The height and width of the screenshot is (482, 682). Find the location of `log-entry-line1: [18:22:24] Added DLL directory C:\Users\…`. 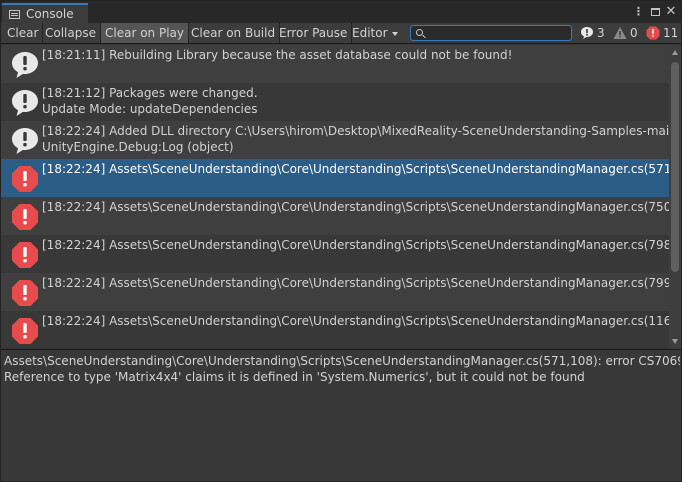

log-entry-line1: [18:22:24] Added DLL directory C:\Users\… is located at coordinates (355, 131).